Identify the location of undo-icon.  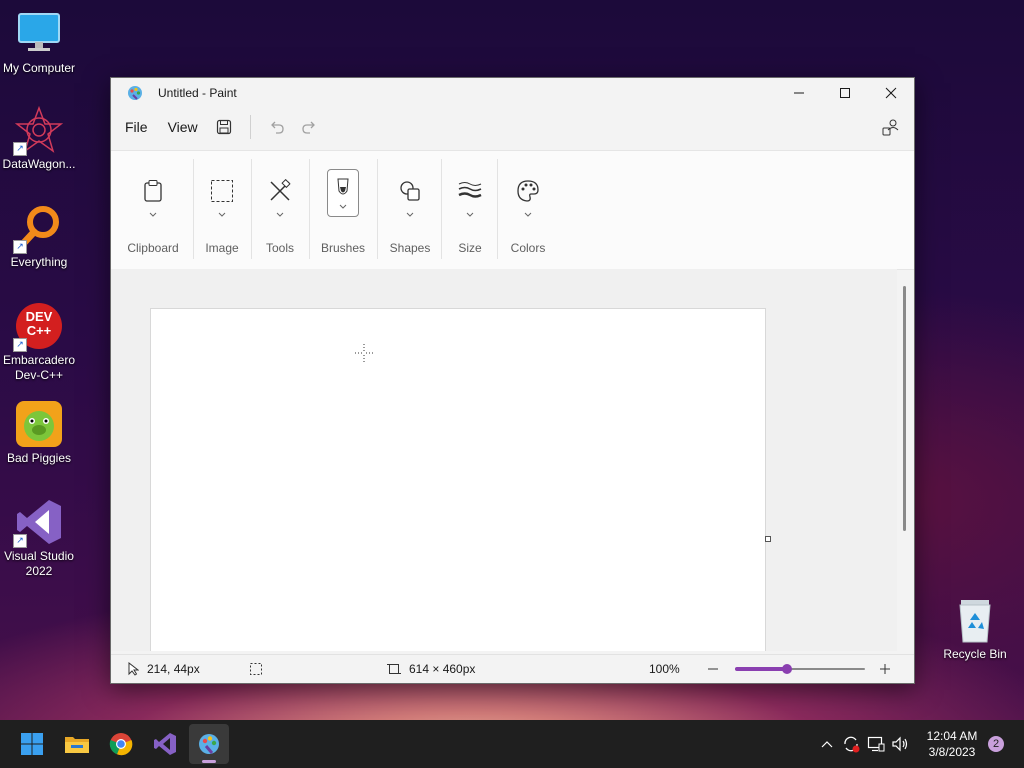
(277, 127).